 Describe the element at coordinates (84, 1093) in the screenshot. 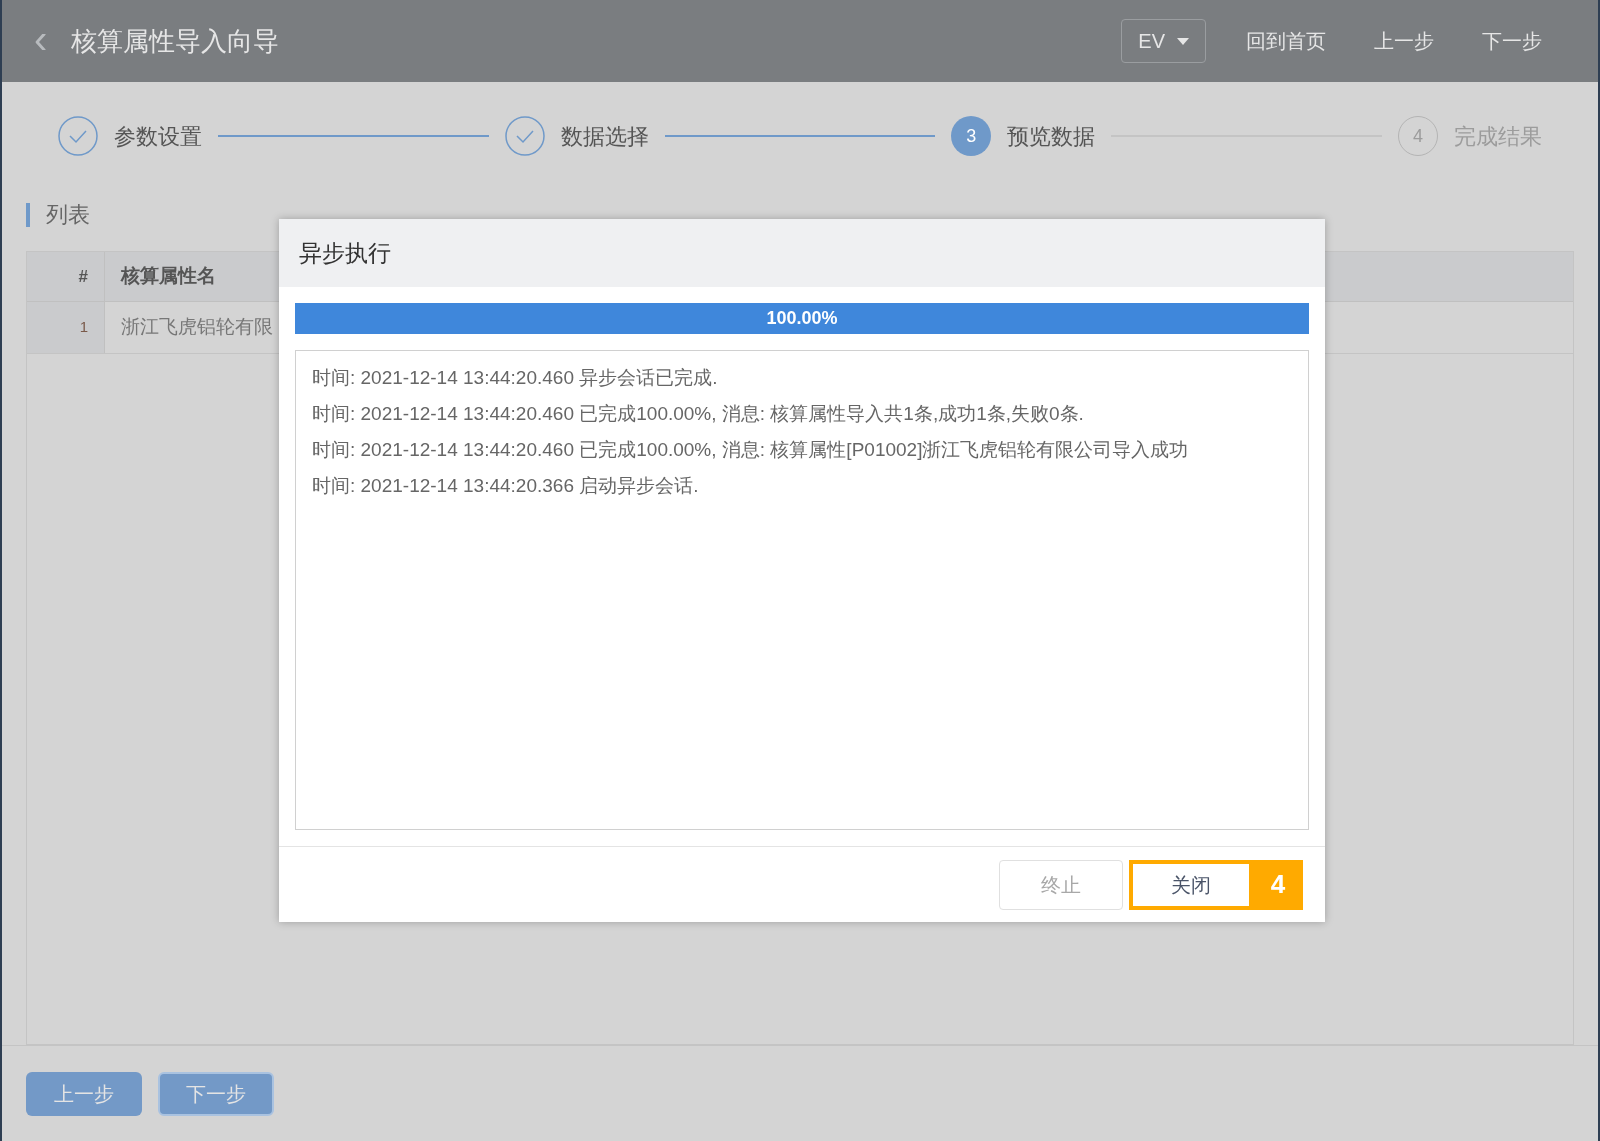

I see `step-button: 上一步` at that location.